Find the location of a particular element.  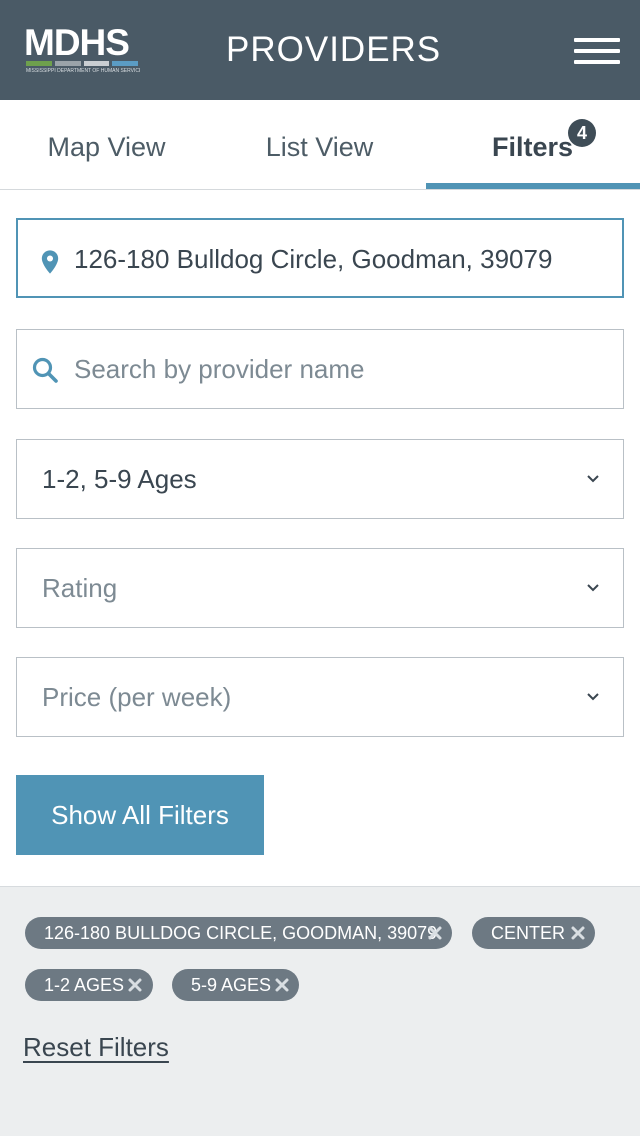

price-select: Price (per week) is located at coordinates (320, 697).